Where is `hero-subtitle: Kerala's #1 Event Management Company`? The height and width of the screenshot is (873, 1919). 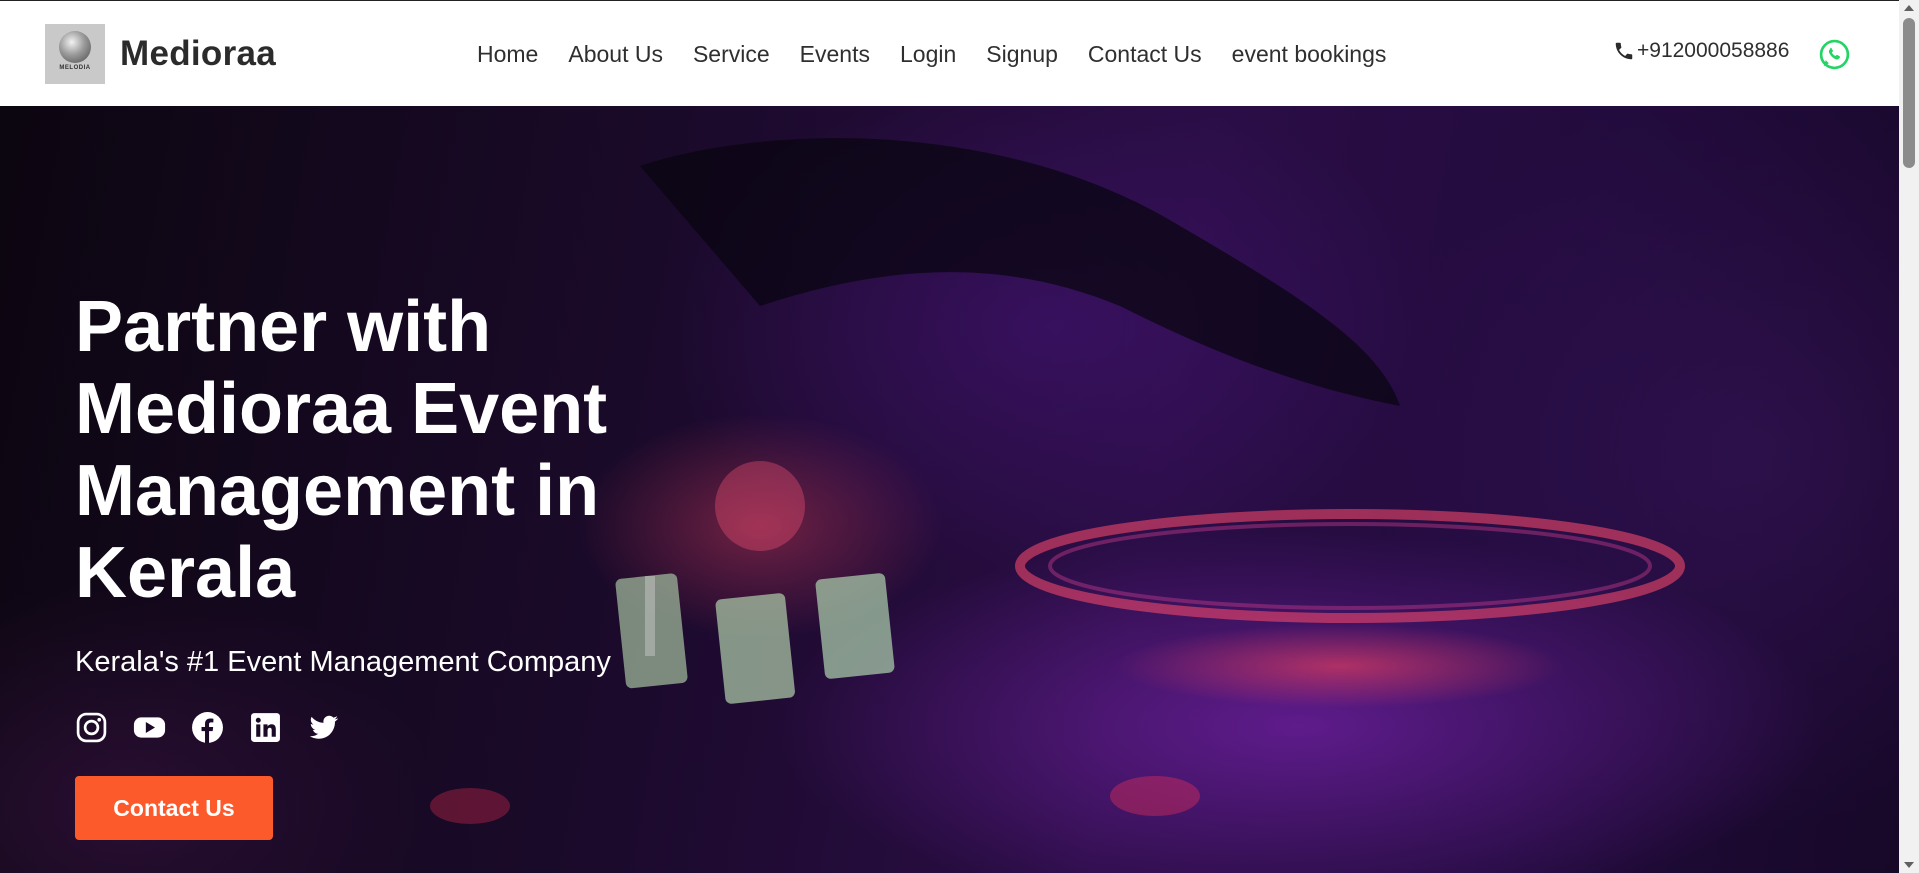 hero-subtitle: Kerala's #1 Event Management Company is located at coordinates (343, 662).